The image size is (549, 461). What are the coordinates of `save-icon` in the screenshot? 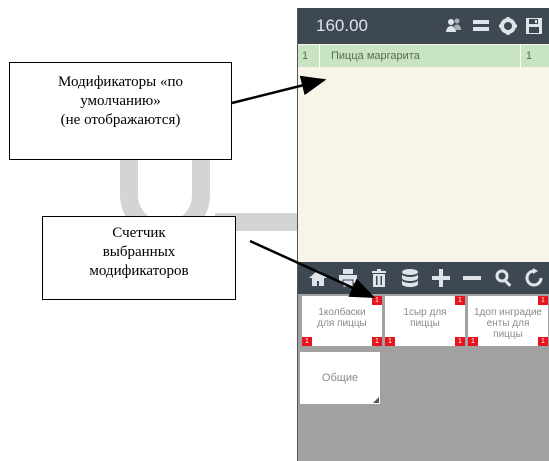 It's located at (534, 26).